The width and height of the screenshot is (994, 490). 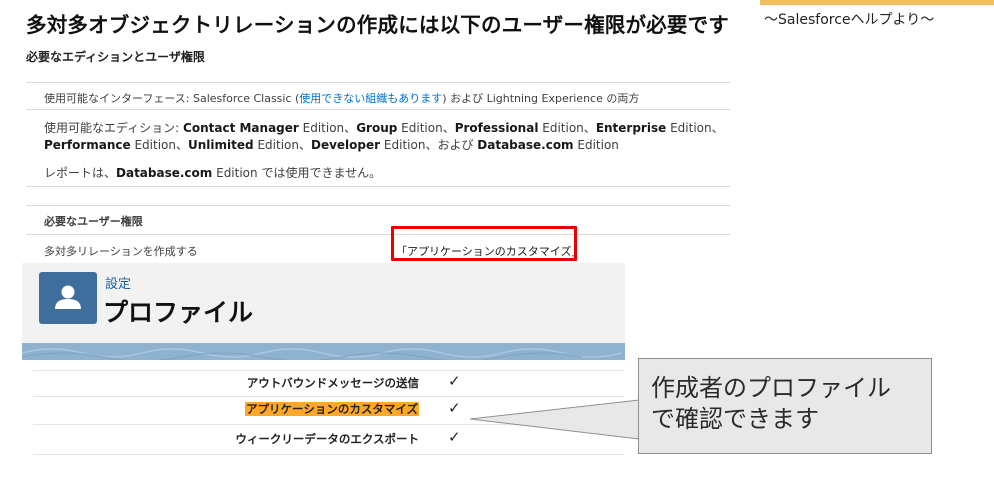 I want to click on band-pattern, so click(x=322, y=354).